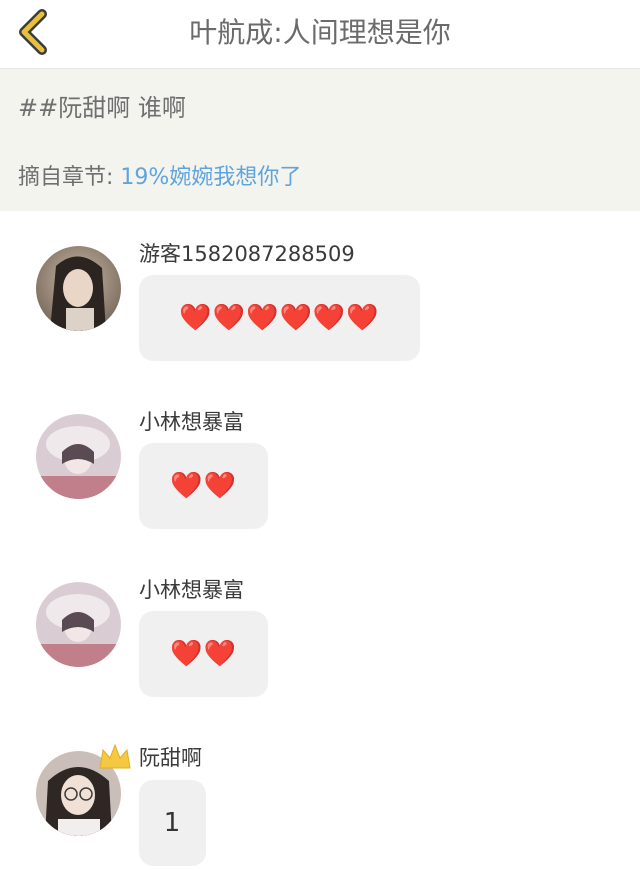 This screenshot has width=640, height=870. Describe the element at coordinates (66, 177) in the screenshot. I see `chapter-label: 摘自章节:` at that location.